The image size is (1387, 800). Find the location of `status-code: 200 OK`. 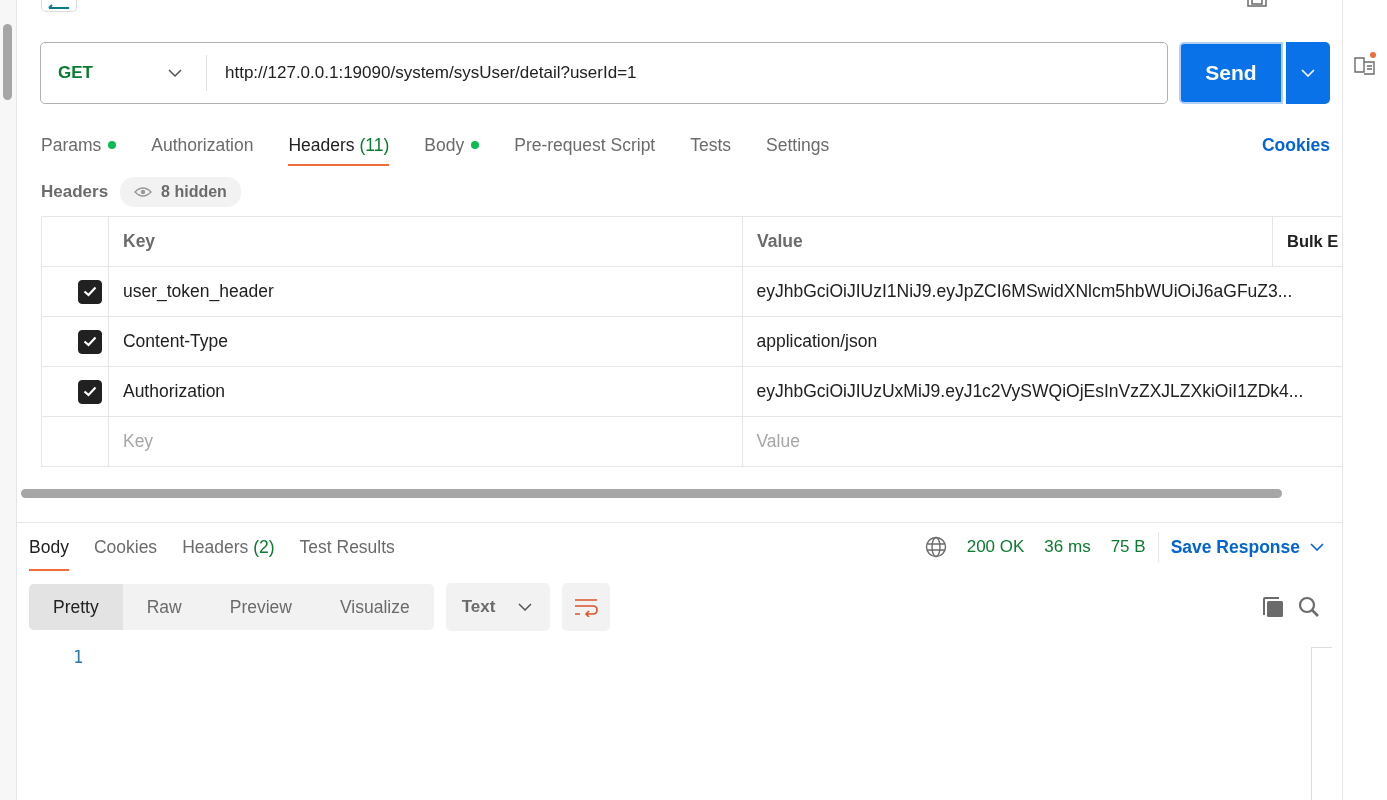

status-code: 200 OK is located at coordinates (995, 547).